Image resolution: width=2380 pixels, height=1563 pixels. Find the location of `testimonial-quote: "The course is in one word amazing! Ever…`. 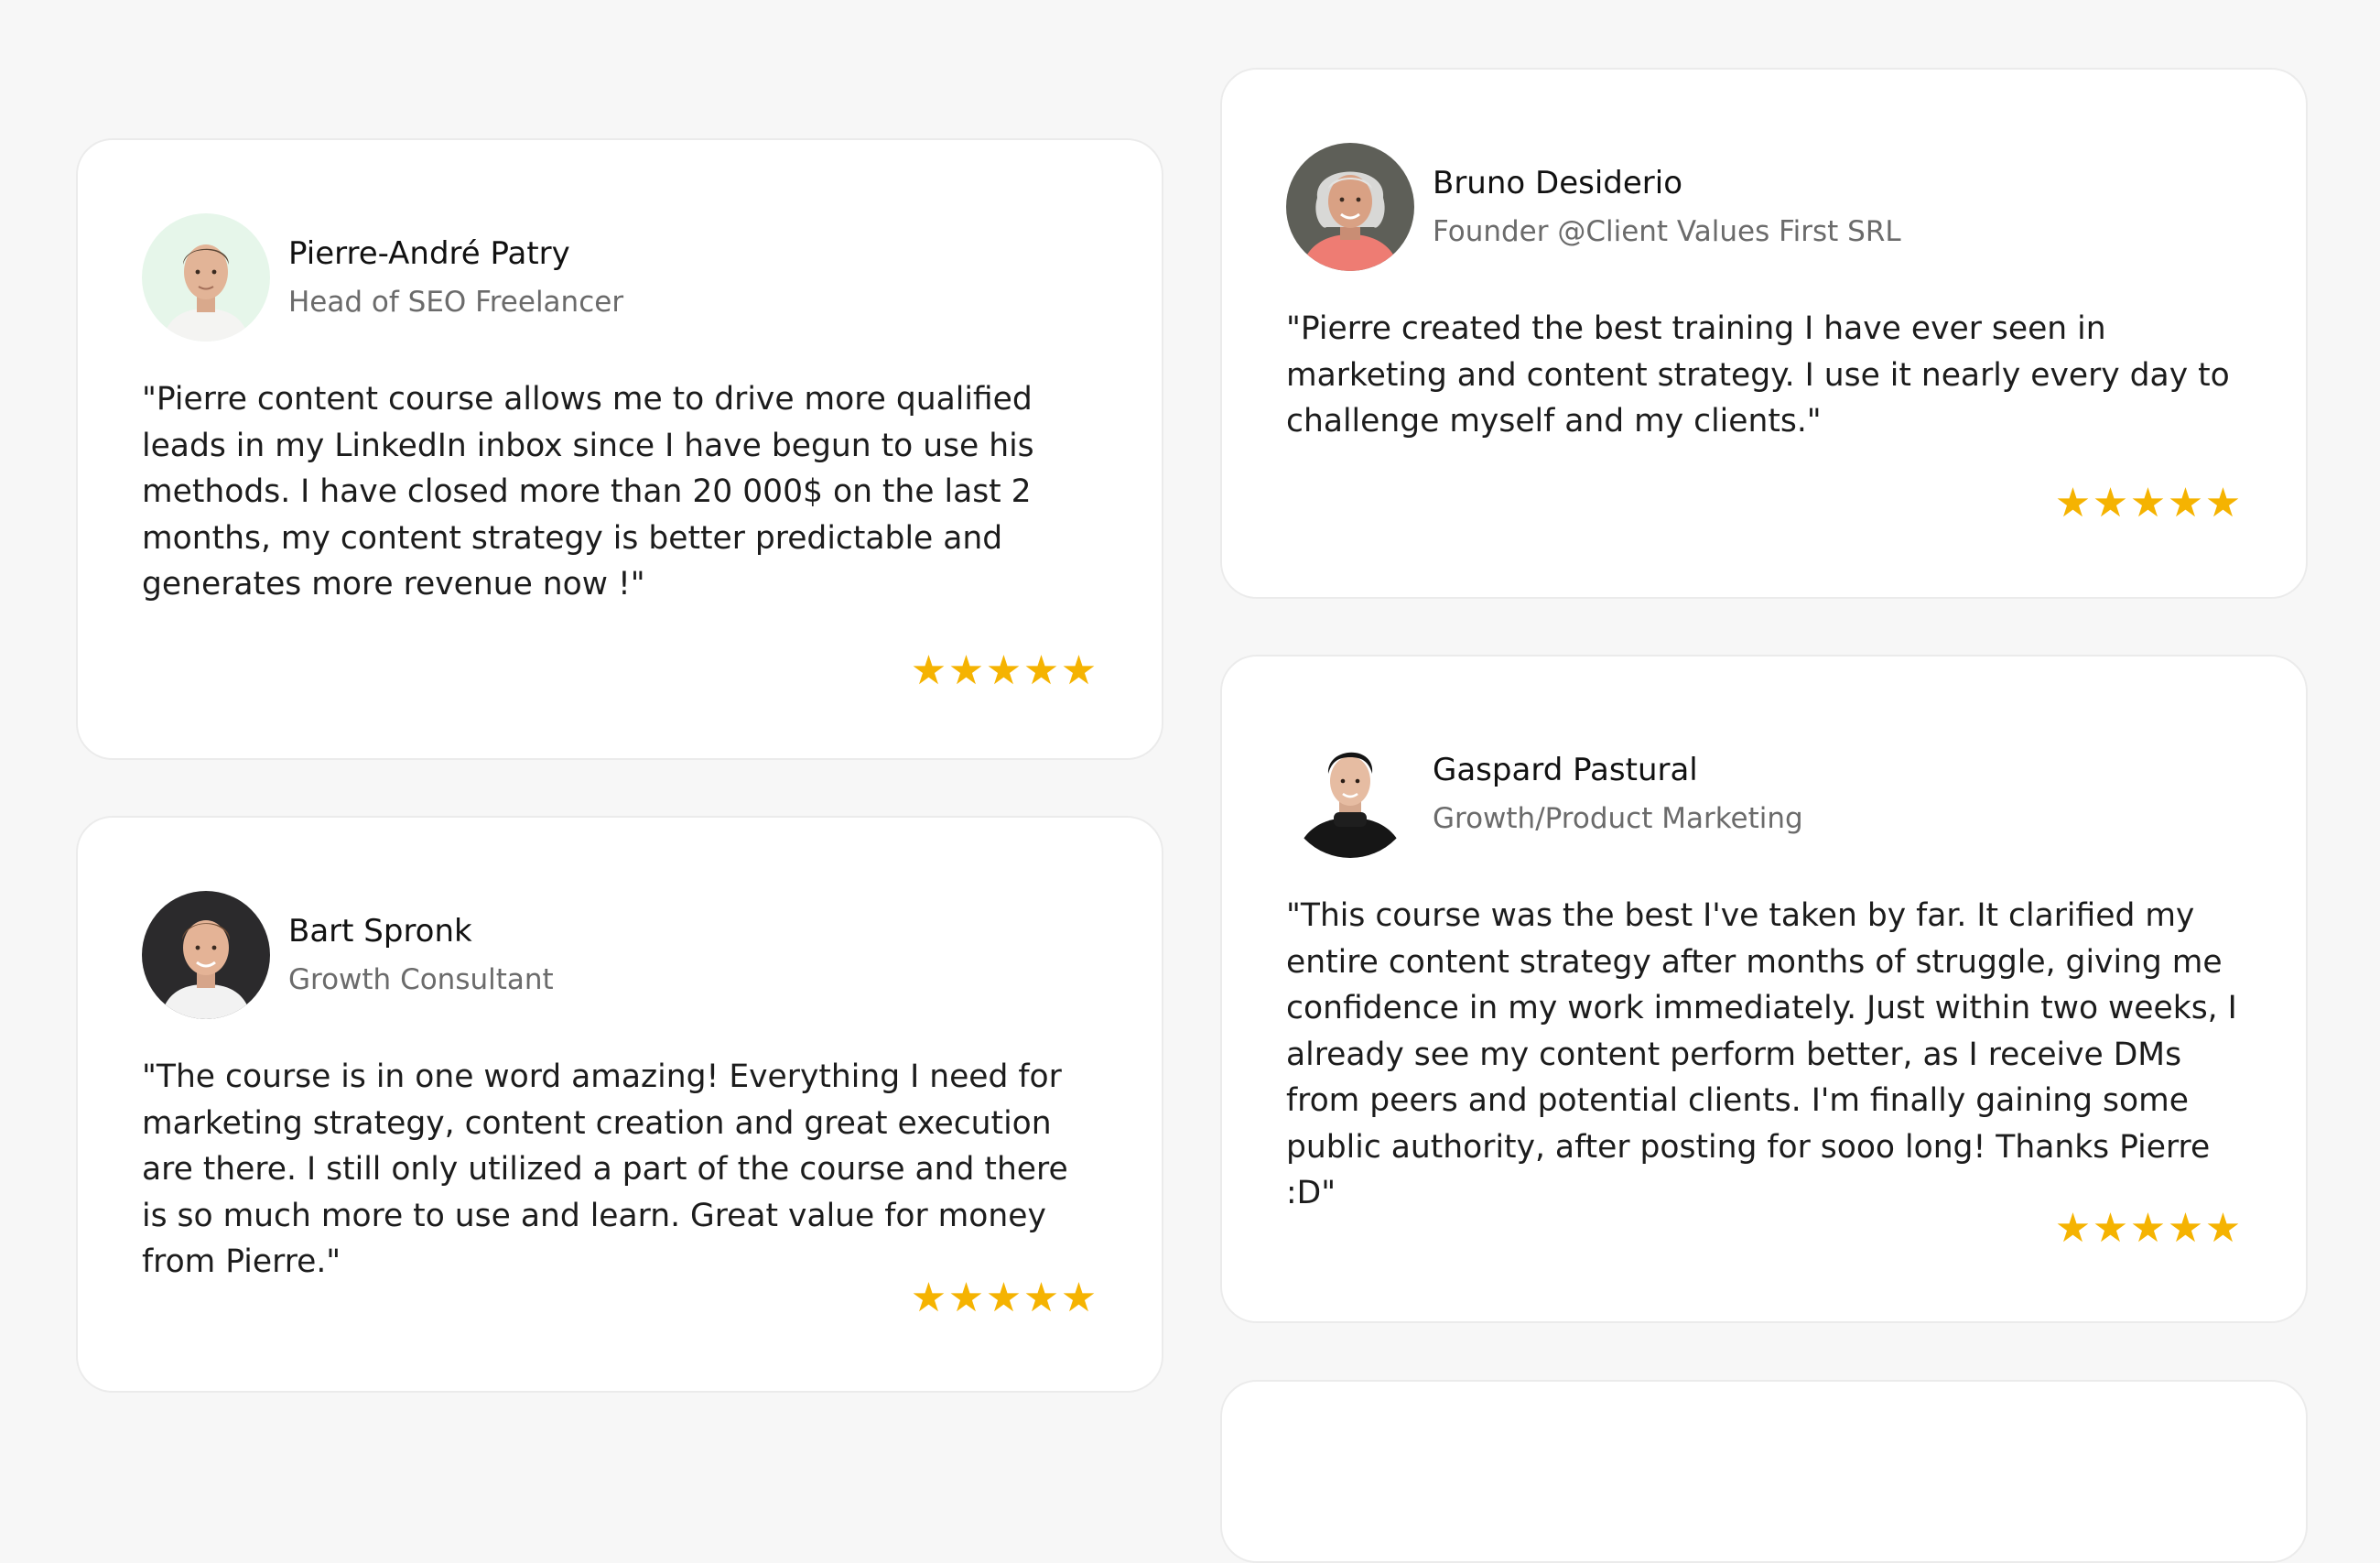

testimonial-quote: "The course is in one word amazing! Ever… is located at coordinates (605, 1169).